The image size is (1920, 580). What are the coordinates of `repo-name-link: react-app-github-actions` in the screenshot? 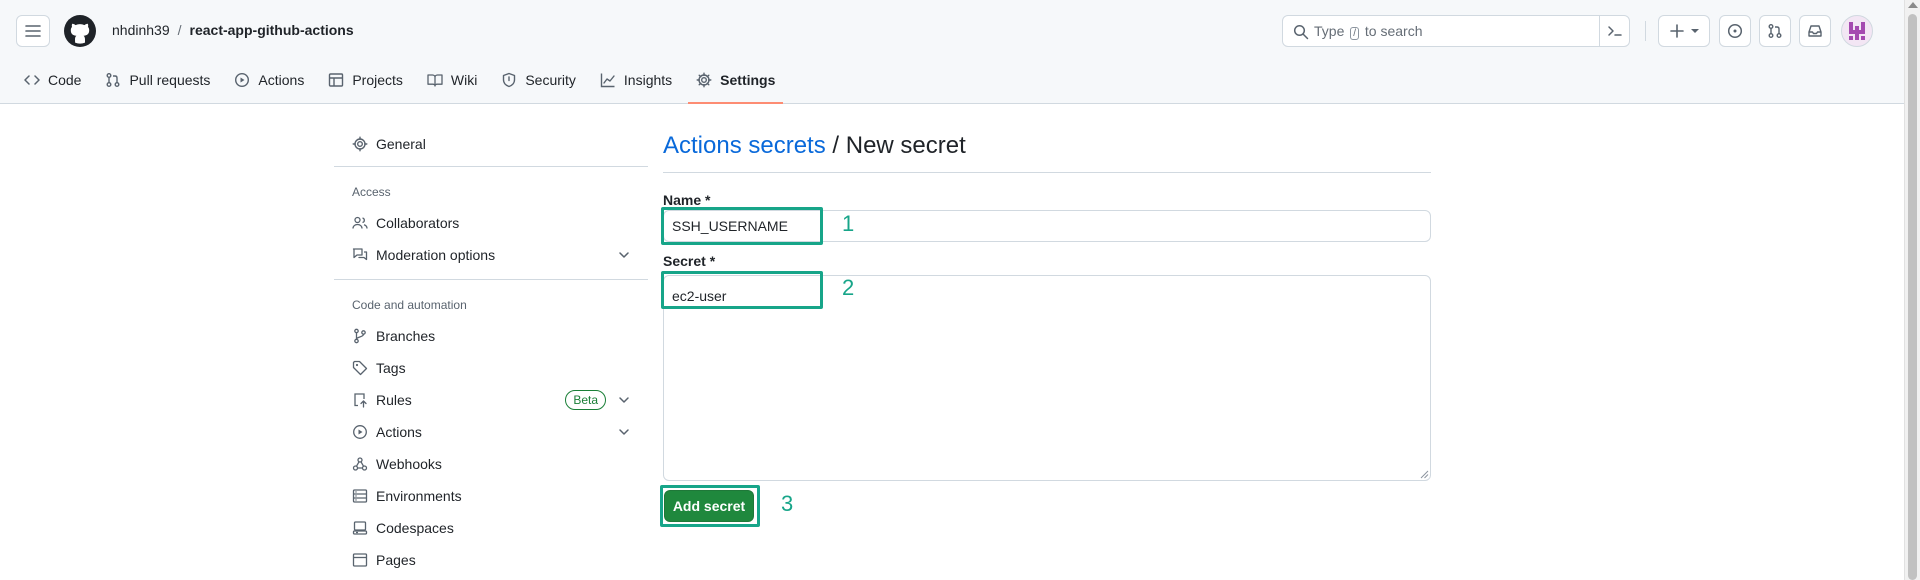 It's located at (272, 30).